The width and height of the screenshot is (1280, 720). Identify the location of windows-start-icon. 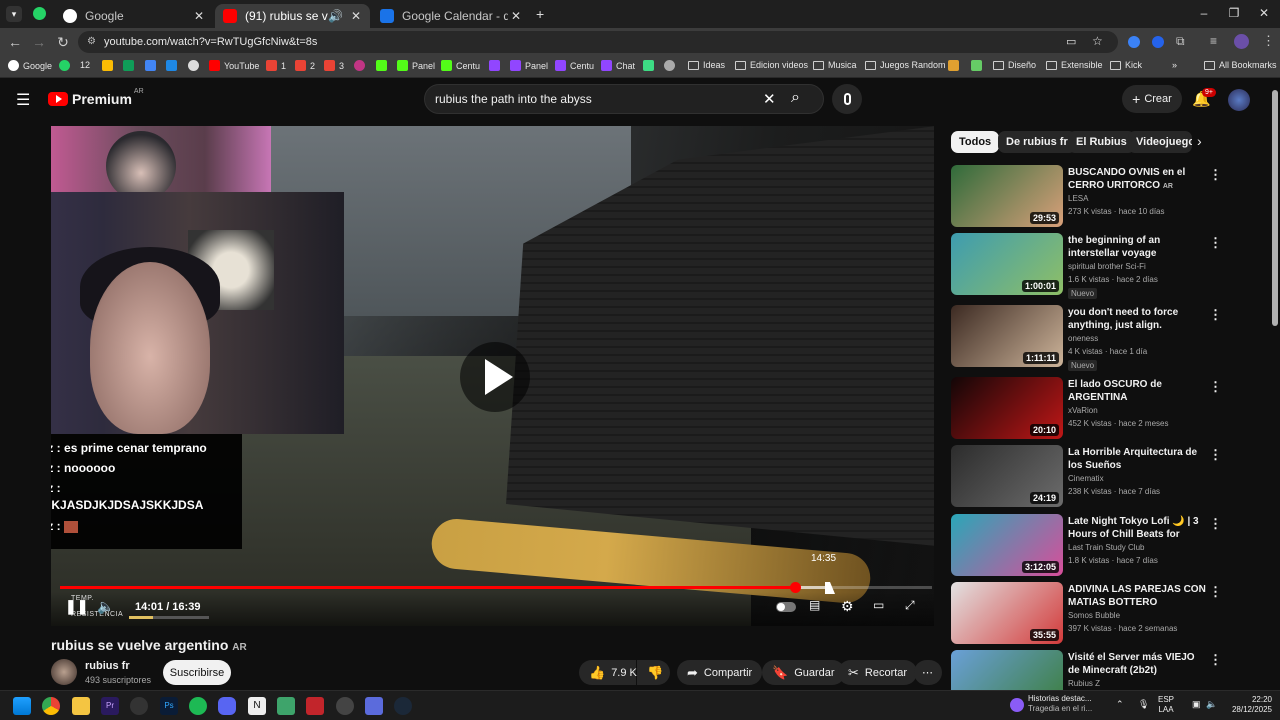
(22, 706).